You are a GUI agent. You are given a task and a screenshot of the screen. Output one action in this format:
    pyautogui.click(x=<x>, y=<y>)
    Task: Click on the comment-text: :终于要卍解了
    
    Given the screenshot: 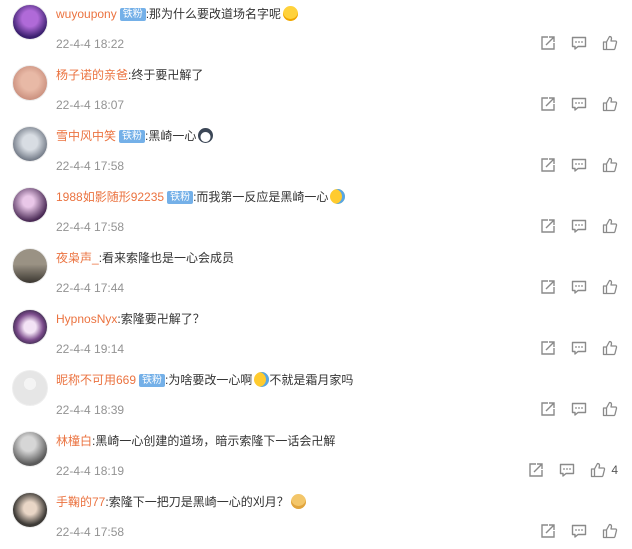 What is the action you would take?
    pyautogui.click(x=166, y=75)
    